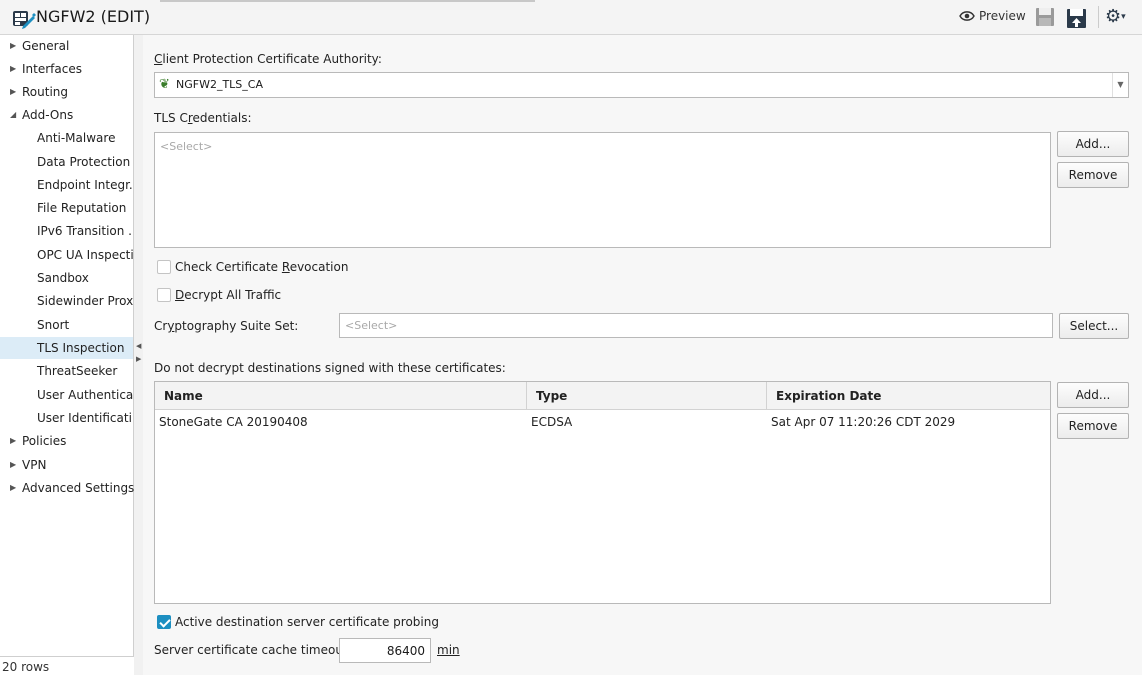 This screenshot has height=675, width=1142. I want to click on preview-button: Preview, so click(992, 16).